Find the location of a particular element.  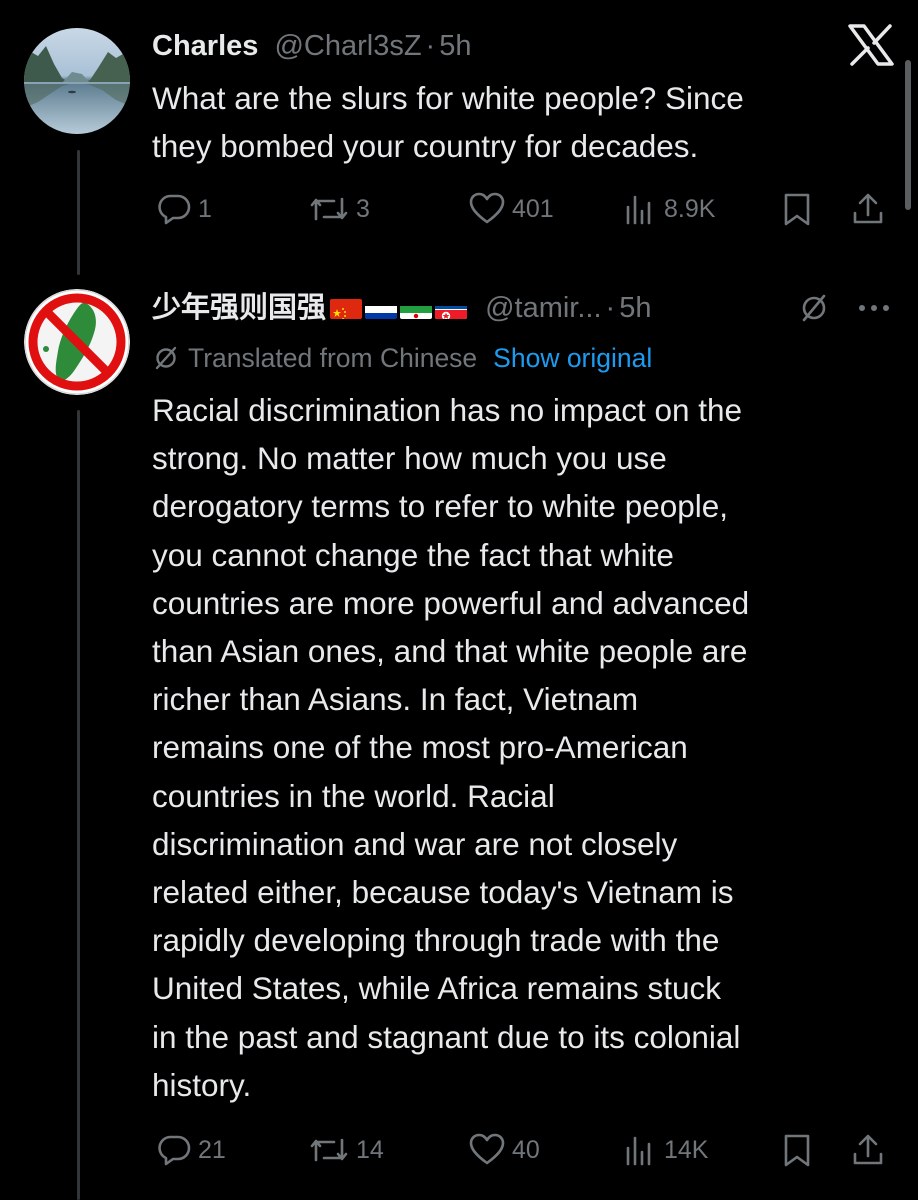

tweet-header: 少年强则国强 @tamir... · 5h is located at coordinates (522, 307).